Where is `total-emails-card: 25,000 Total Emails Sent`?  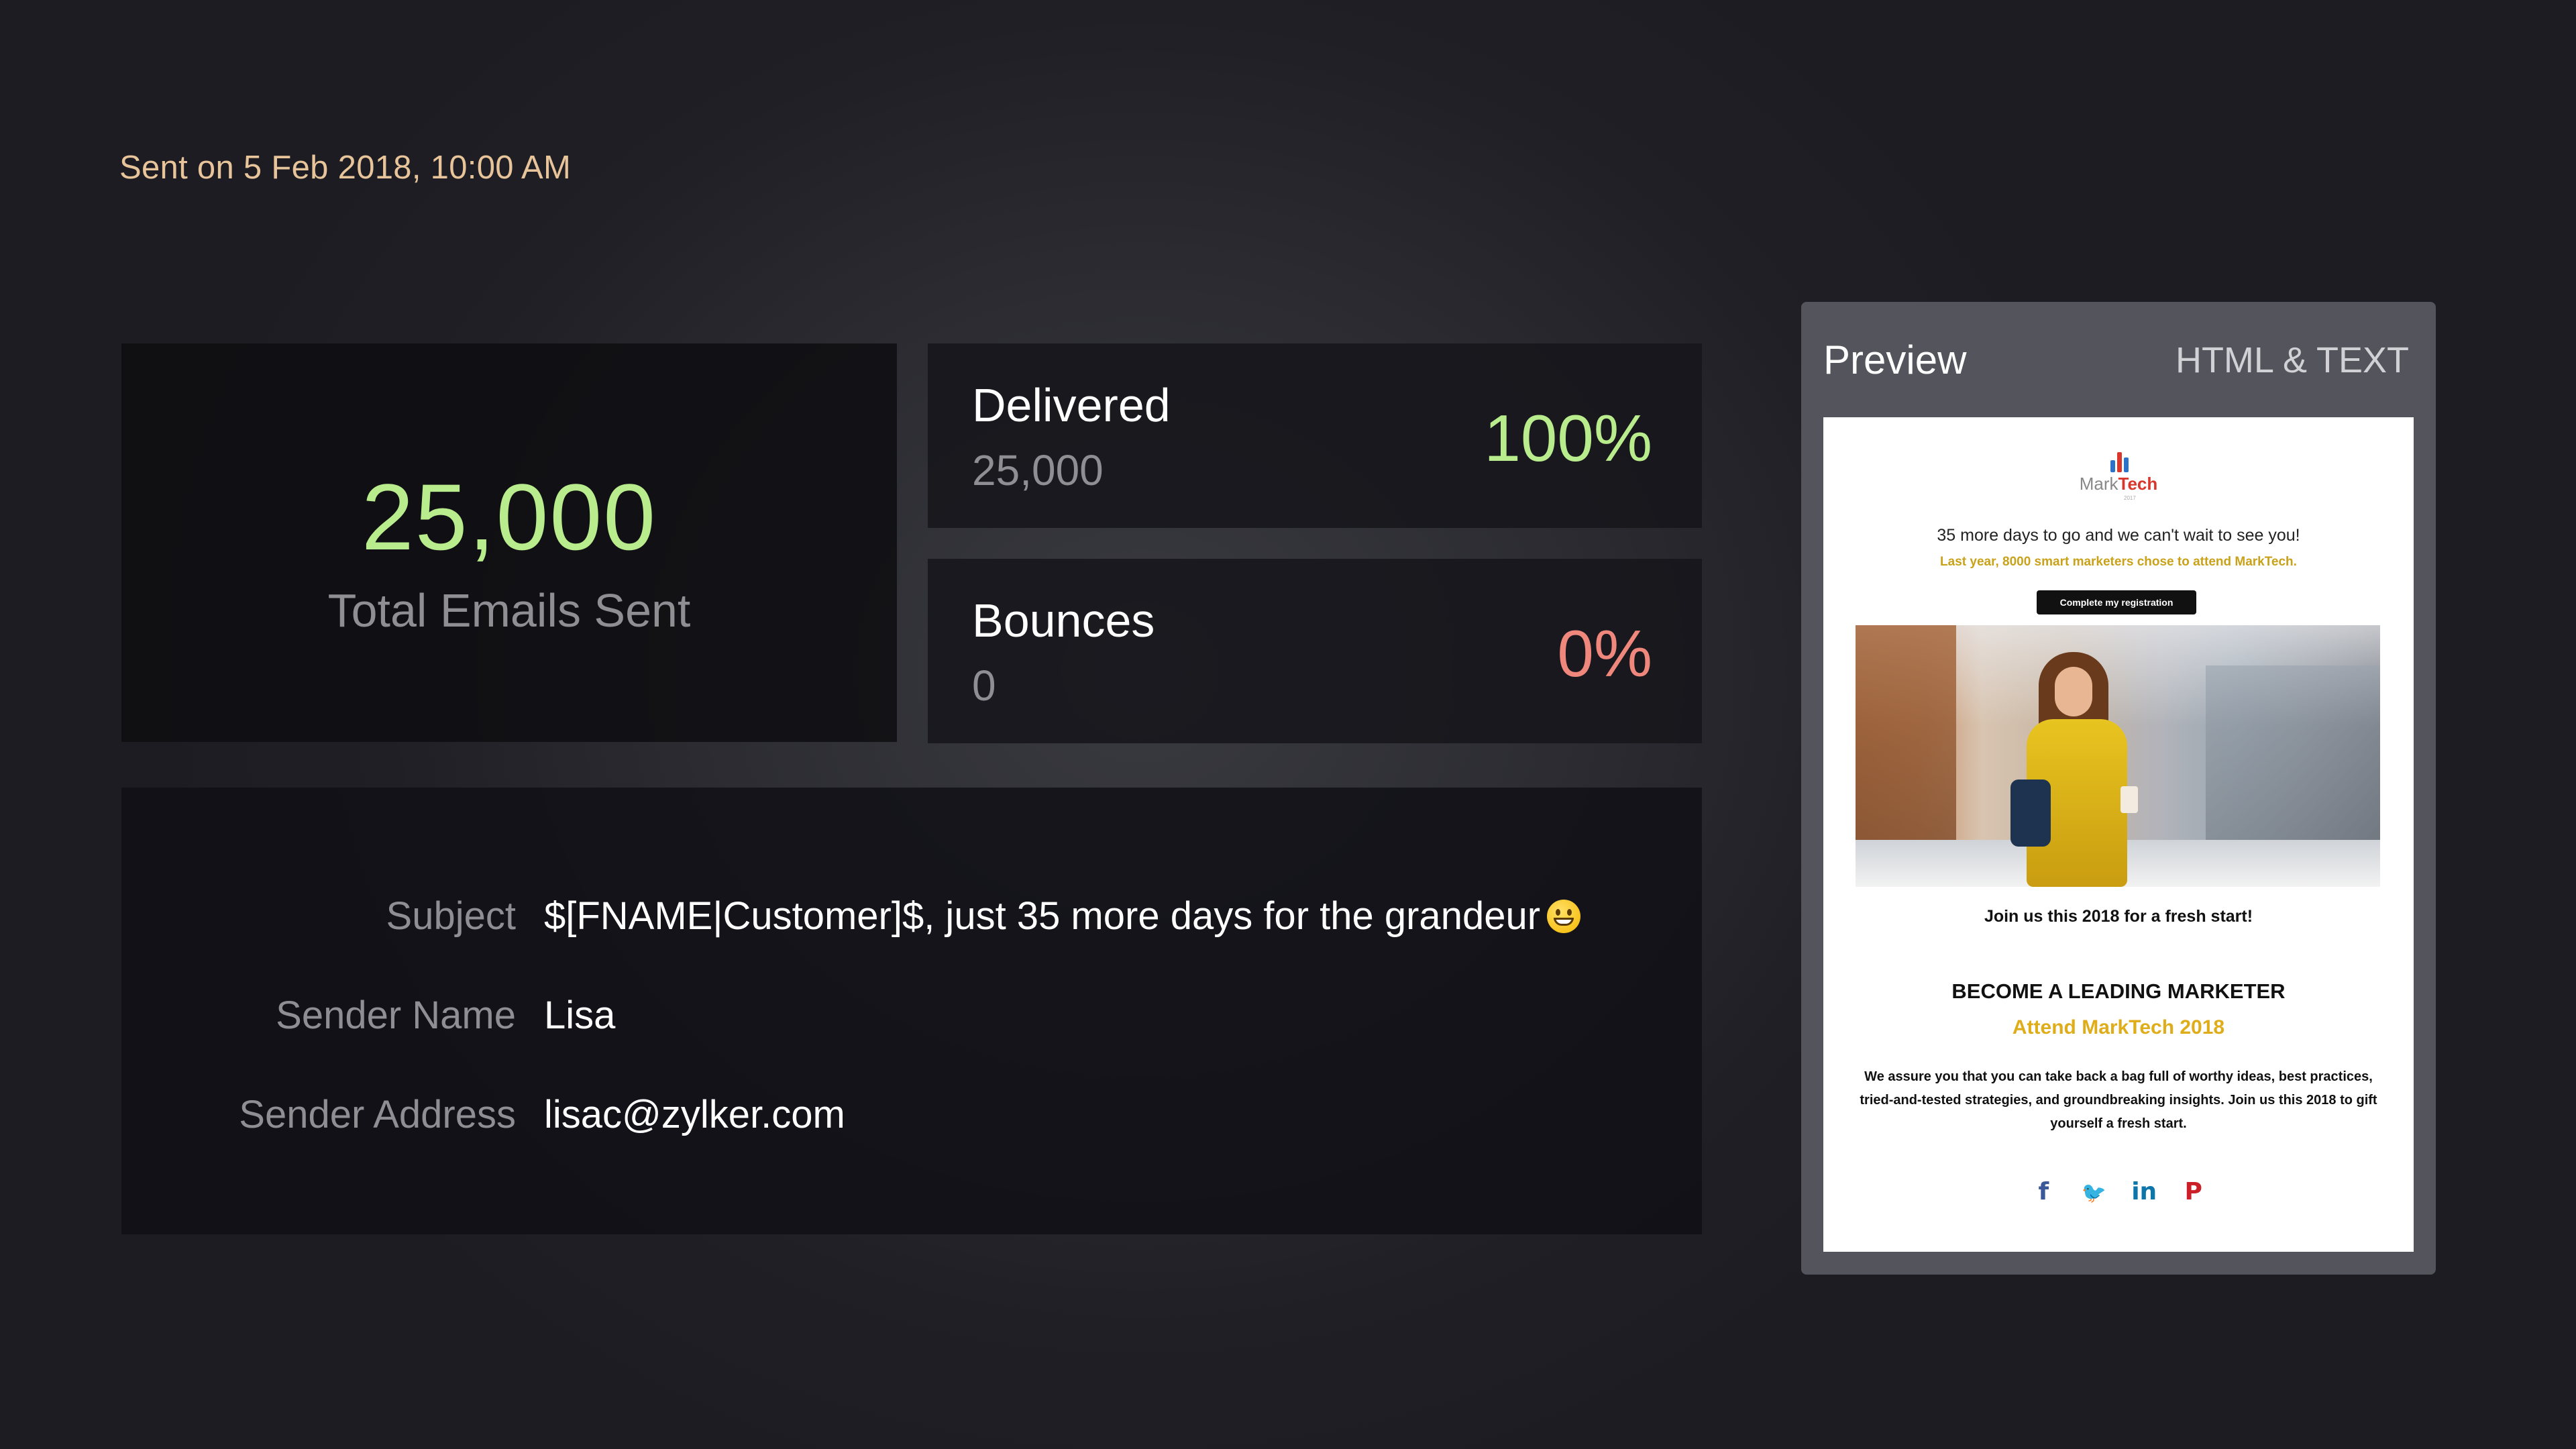
total-emails-card: 25,000 Total Emails Sent is located at coordinates (509, 542).